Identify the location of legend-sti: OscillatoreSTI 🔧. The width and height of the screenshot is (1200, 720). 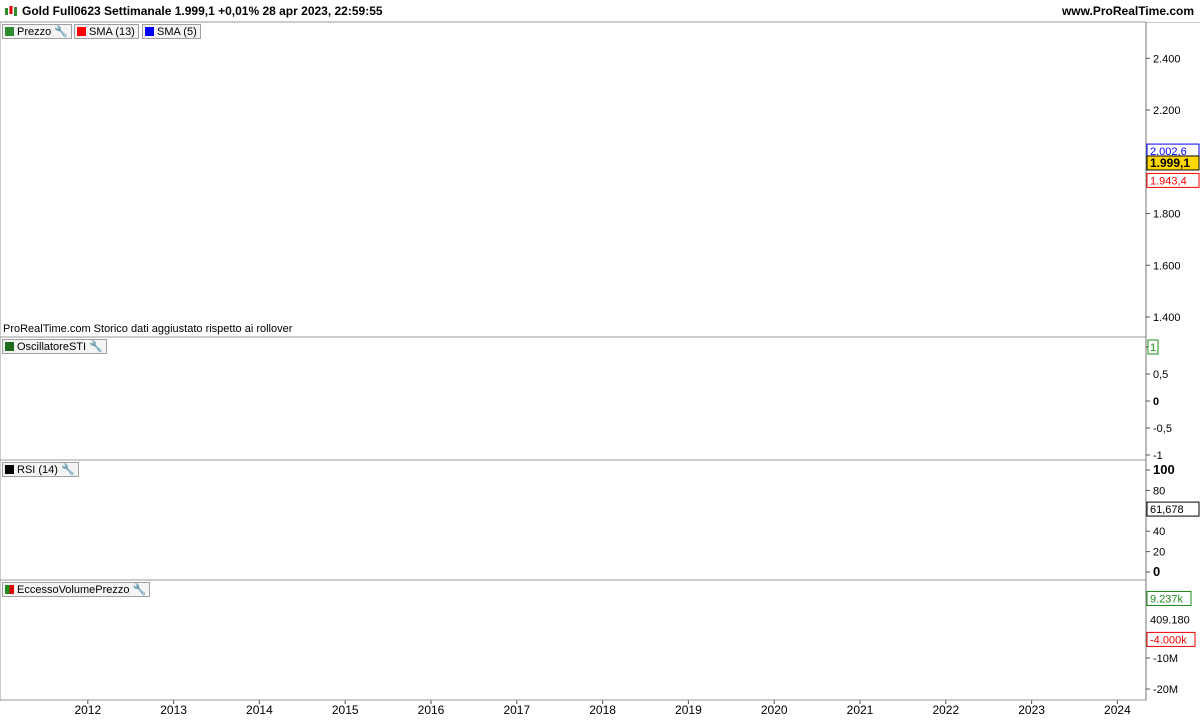
(54, 346).